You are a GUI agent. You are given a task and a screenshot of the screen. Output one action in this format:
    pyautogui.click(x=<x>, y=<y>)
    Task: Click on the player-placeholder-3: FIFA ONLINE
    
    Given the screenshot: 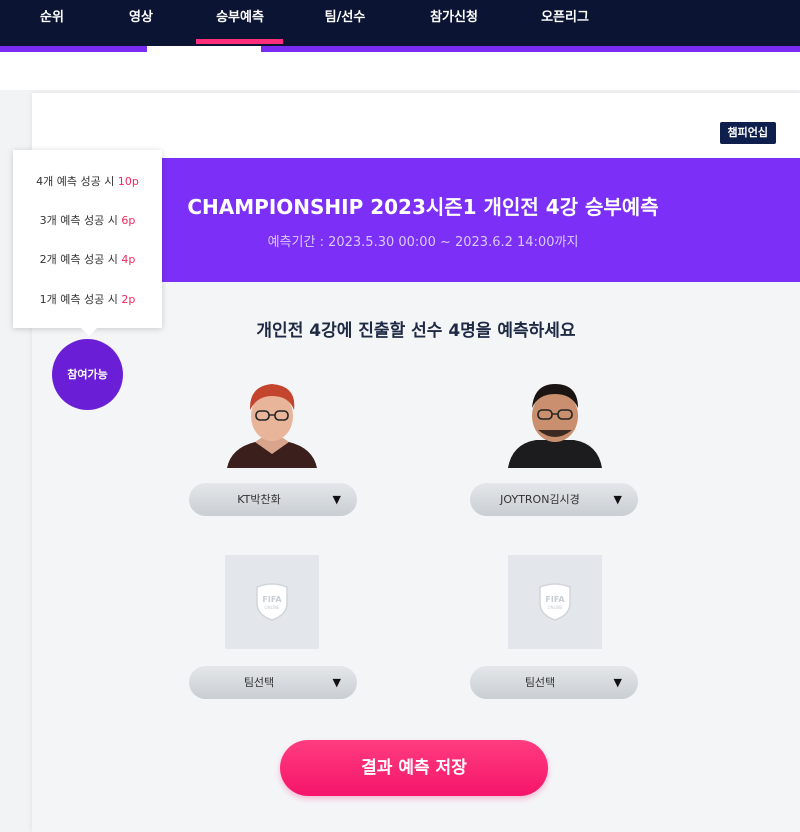 What is the action you would take?
    pyautogui.click(x=272, y=602)
    